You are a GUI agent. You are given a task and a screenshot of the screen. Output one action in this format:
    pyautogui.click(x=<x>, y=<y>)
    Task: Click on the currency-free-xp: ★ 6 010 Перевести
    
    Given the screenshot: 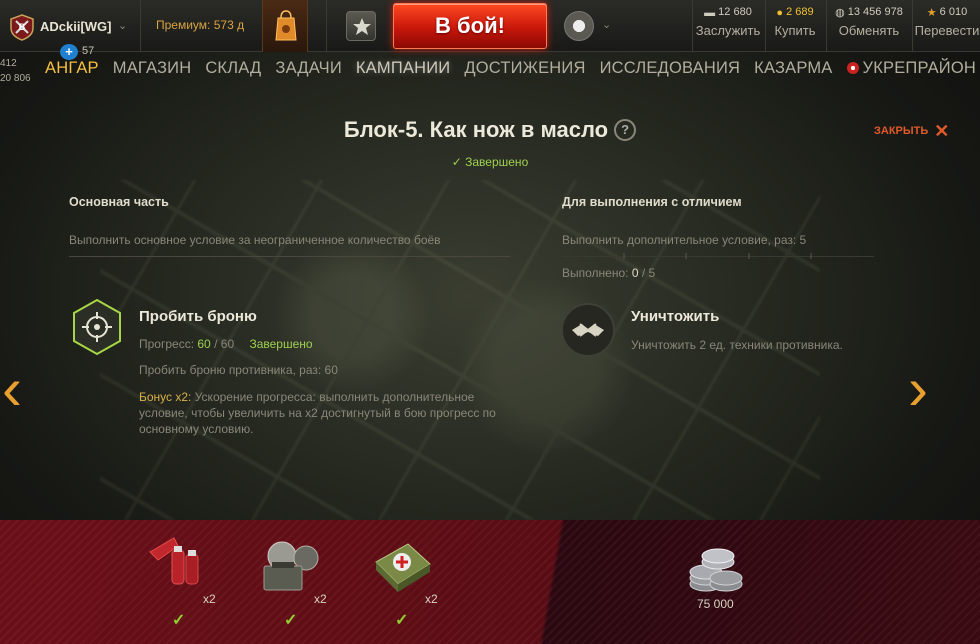 What is the action you would take?
    pyautogui.click(x=947, y=28)
    